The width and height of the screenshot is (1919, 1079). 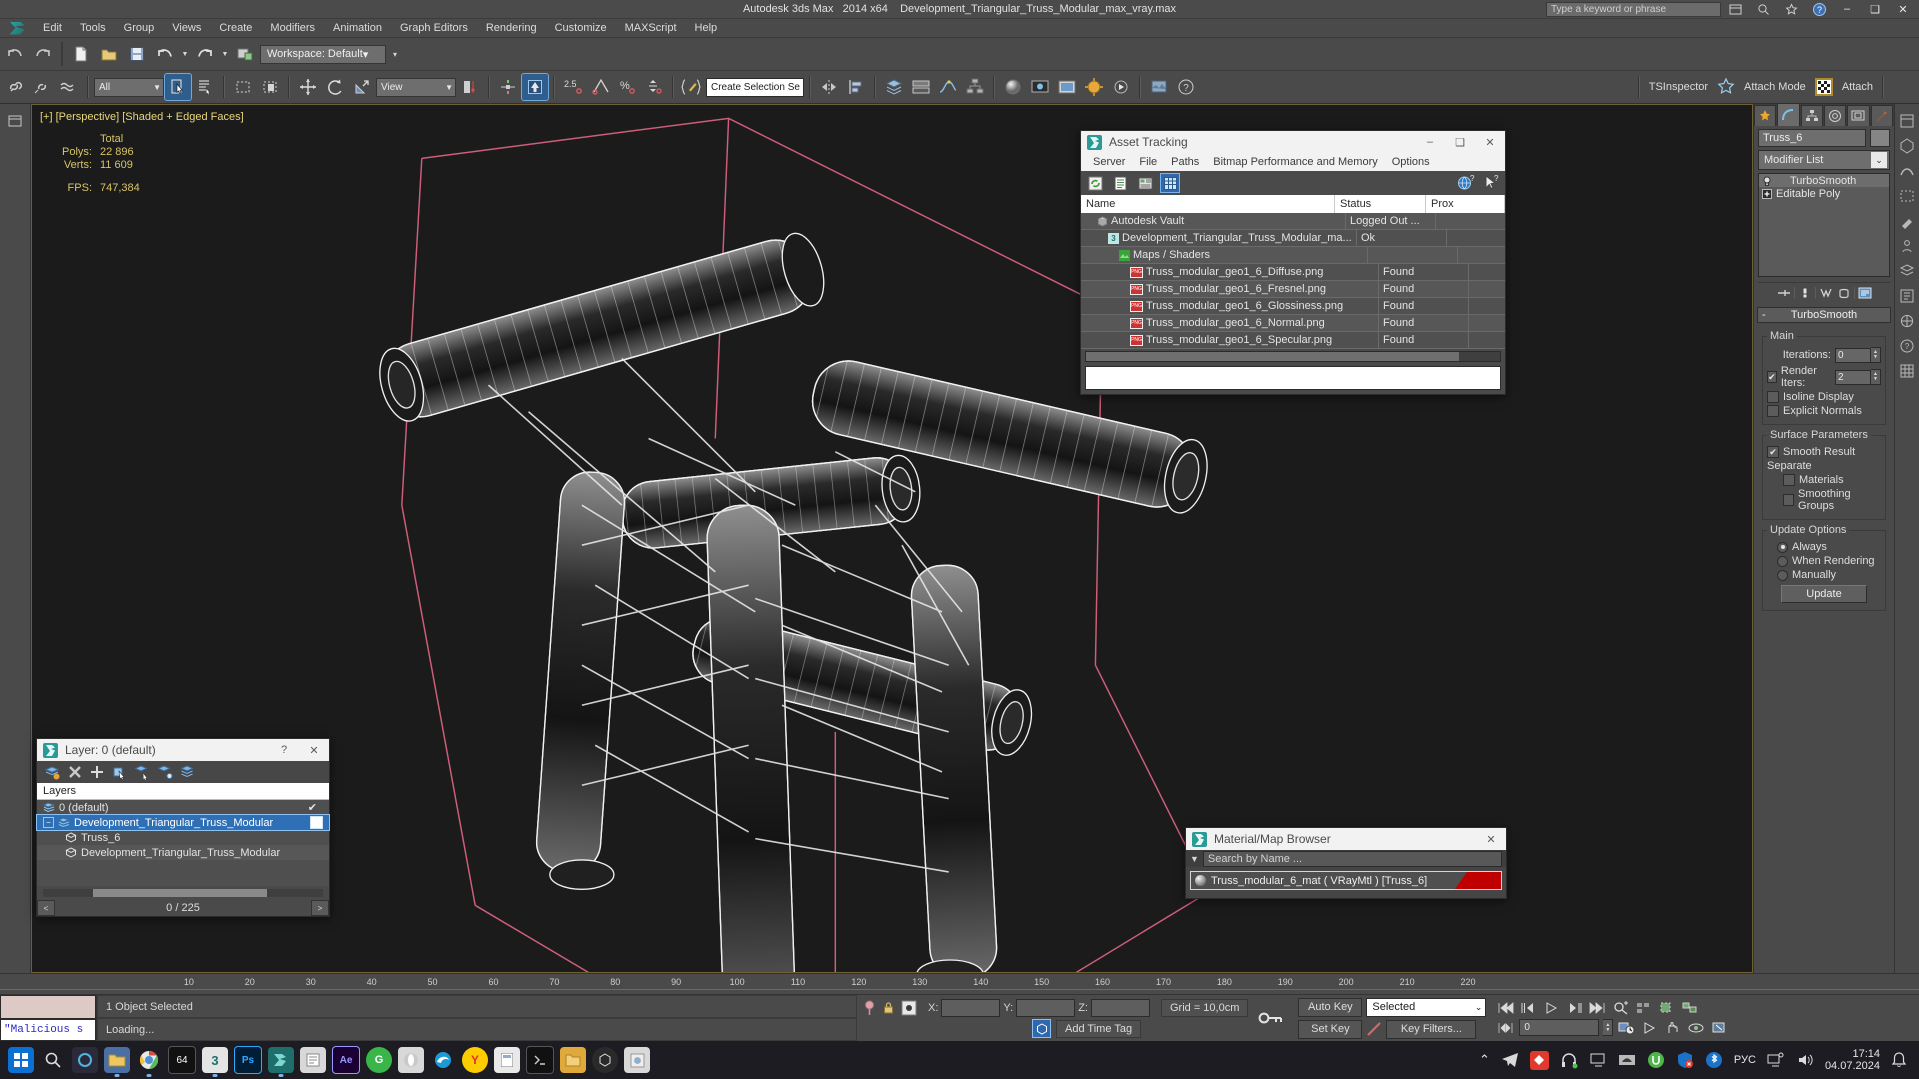 I want to click on create-new-layer-icon, so click(x=52, y=772).